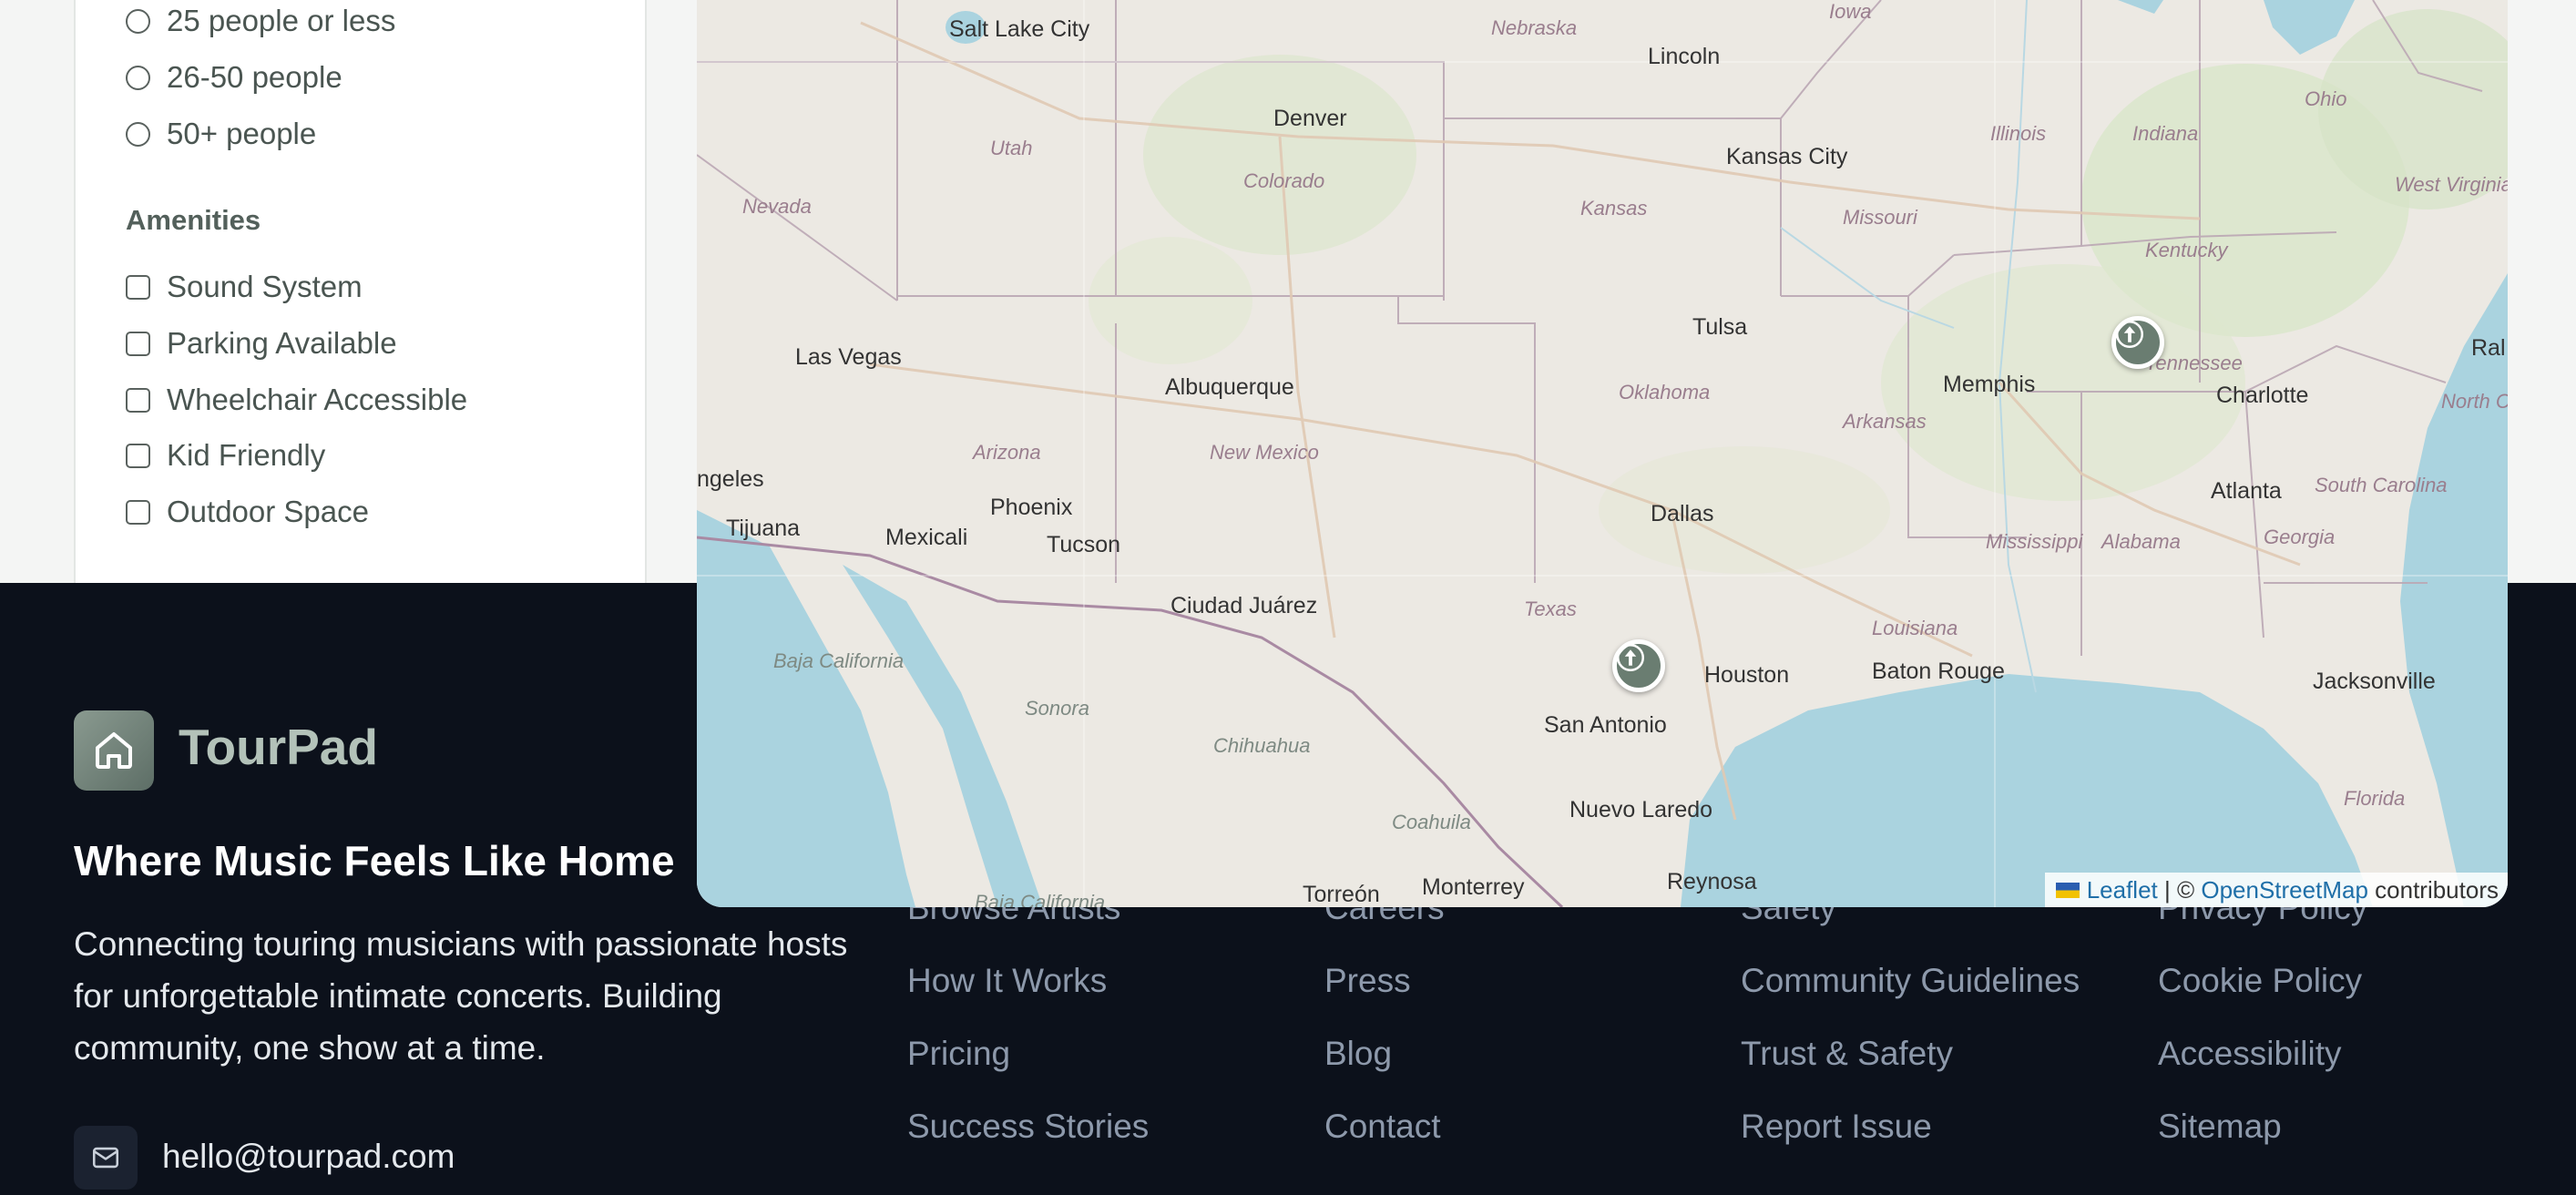 This screenshot has height=1195, width=2576. Describe the element at coordinates (958, 1054) in the screenshot. I see `footer-link-pricing: Pricing` at that location.